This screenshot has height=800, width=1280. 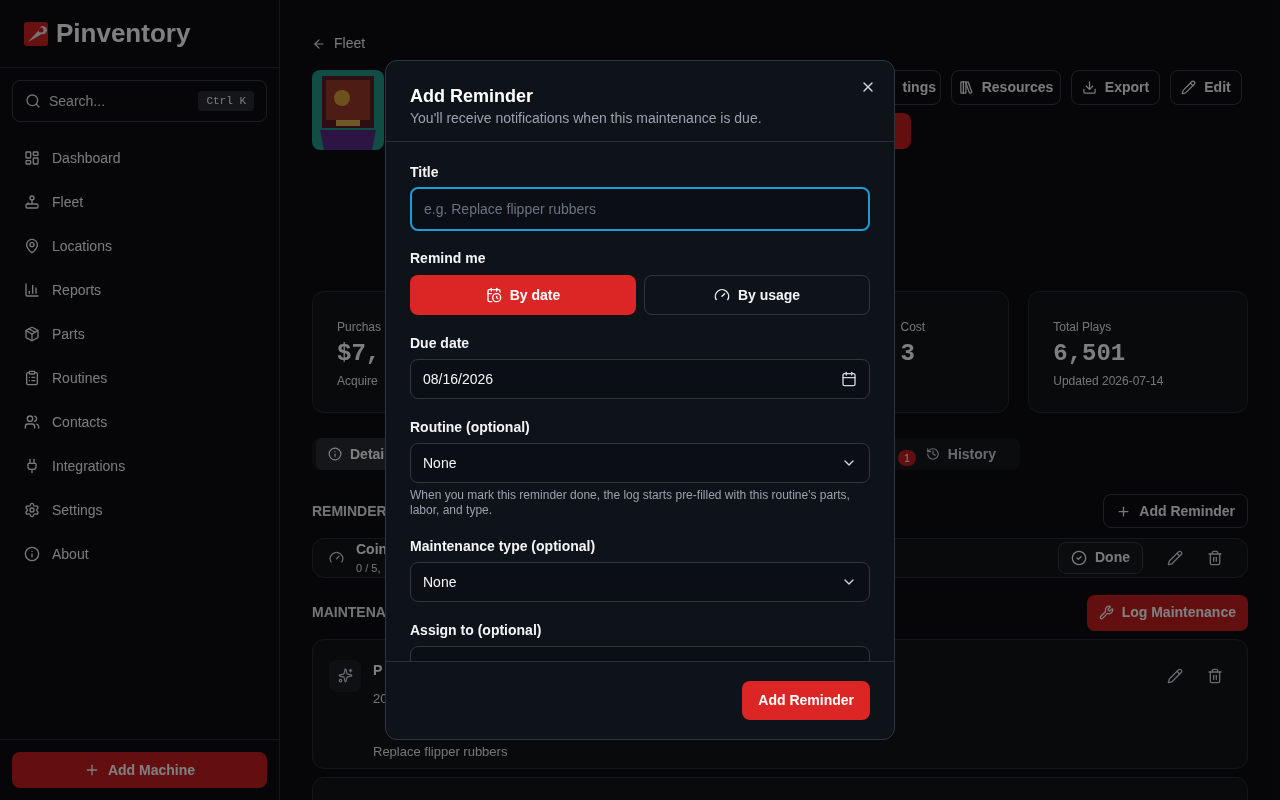 What do you see at coordinates (349, 612) in the screenshot?
I see `section-heading: MAINTENA` at bounding box center [349, 612].